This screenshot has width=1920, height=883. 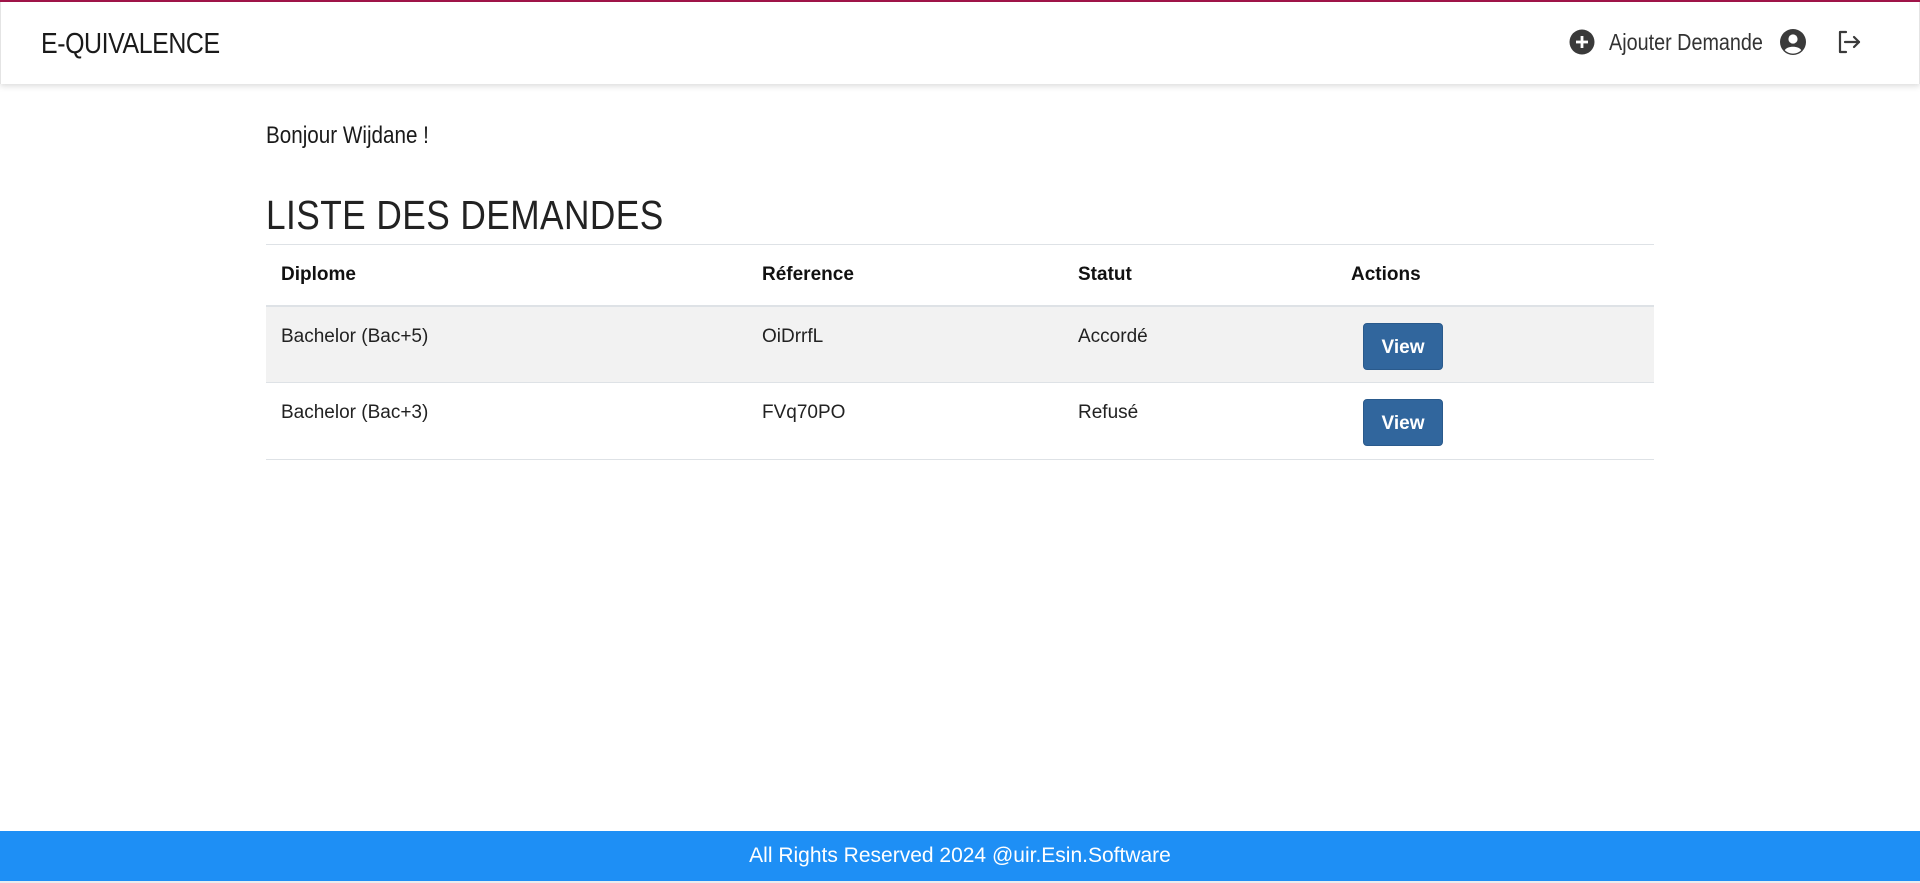 What do you see at coordinates (355, 336) in the screenshot?
I see `cell-diplome: Bachelor (Bac+5)` at bounding box center [355, 336].